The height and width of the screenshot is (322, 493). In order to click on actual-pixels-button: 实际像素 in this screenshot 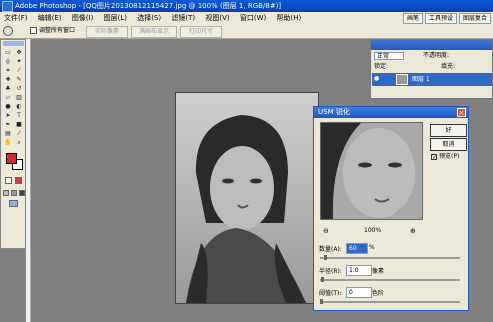, I will do `click(107, 32)`.